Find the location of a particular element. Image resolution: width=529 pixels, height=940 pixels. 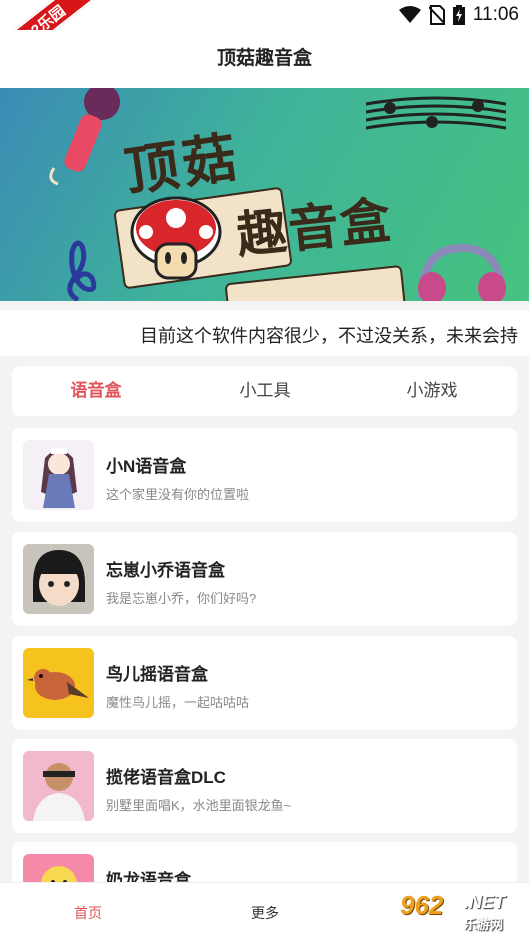

nav-more: 更多 is located at coordinates (265, 913).